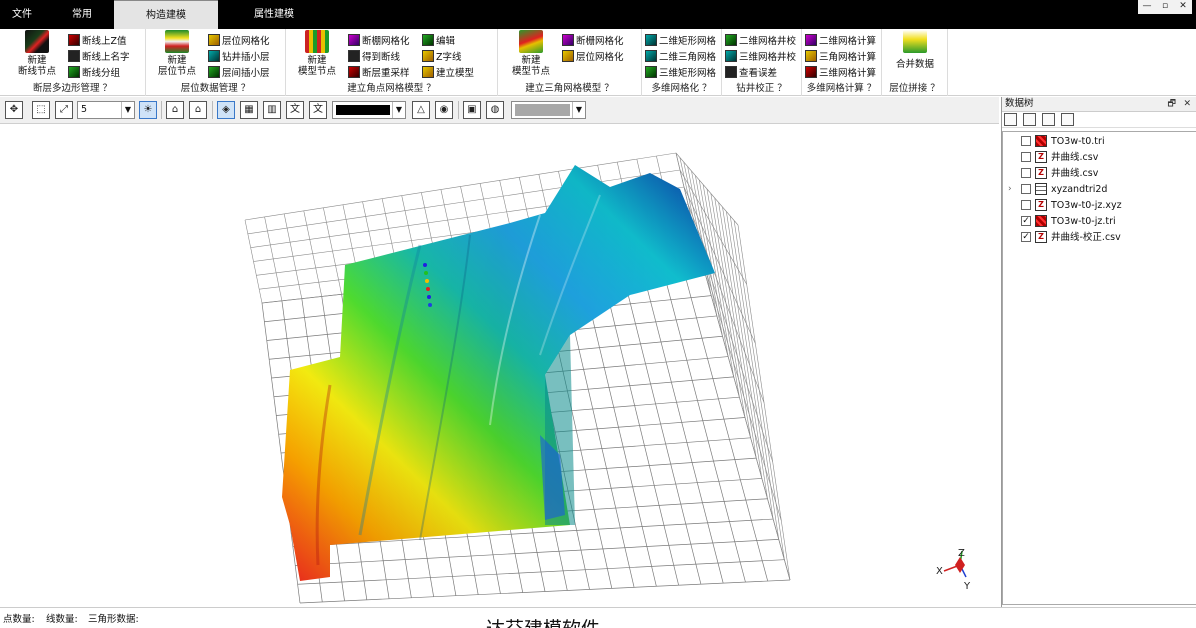 The height and width of the screenshot is (628, 1196). I want to click on camera-button: ◉, so click(444, 110).